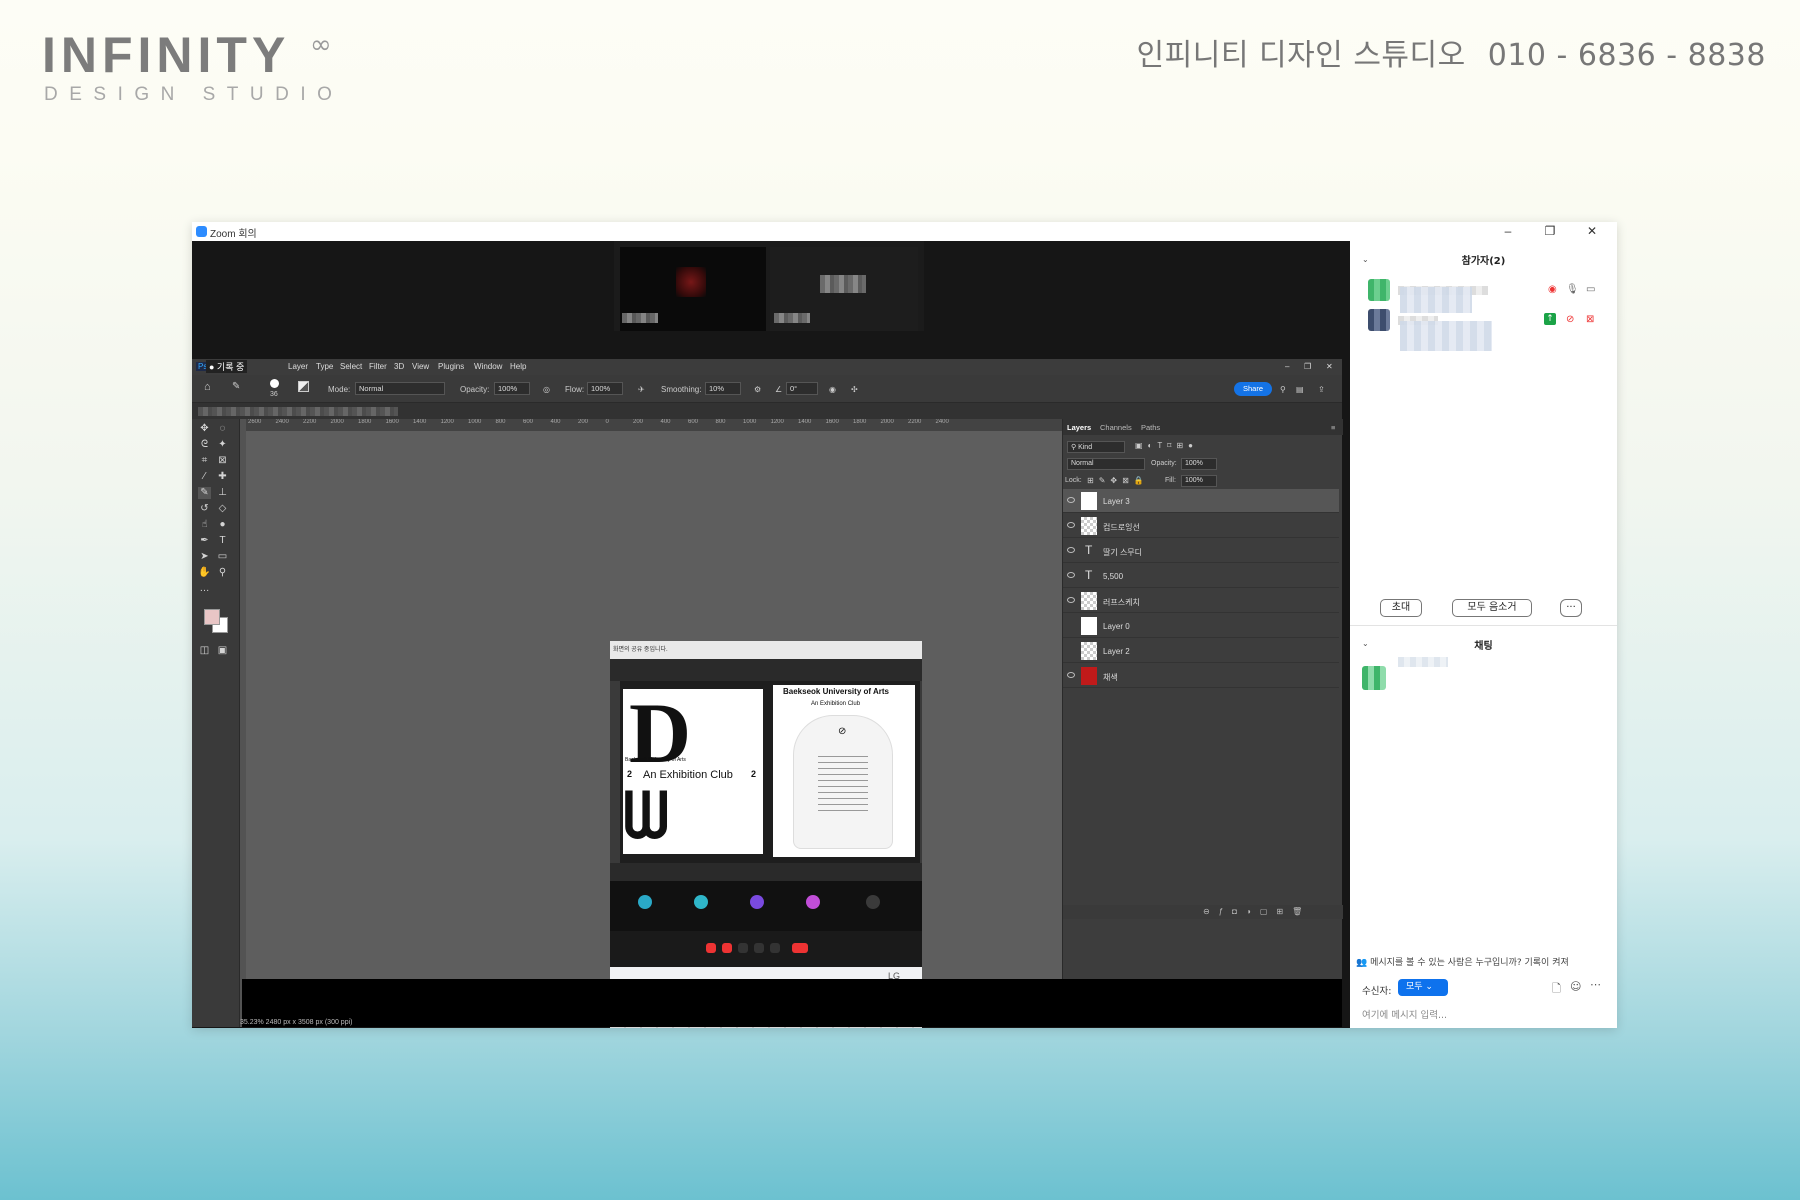 The image size is (1800, 1200). Describe the element at coordinates (204, 461) in the screenshot. I see `crop-tool-icon: ⌗` at that location.